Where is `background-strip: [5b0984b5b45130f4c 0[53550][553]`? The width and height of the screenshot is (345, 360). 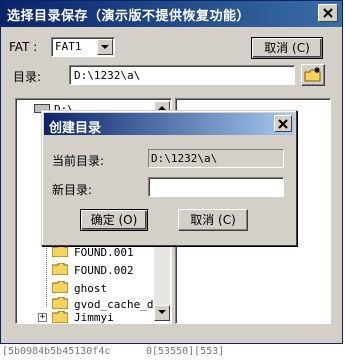
background-strip: [5b0984b5b45130f4c 0[53550][553] is located at coordinates (172, 352).